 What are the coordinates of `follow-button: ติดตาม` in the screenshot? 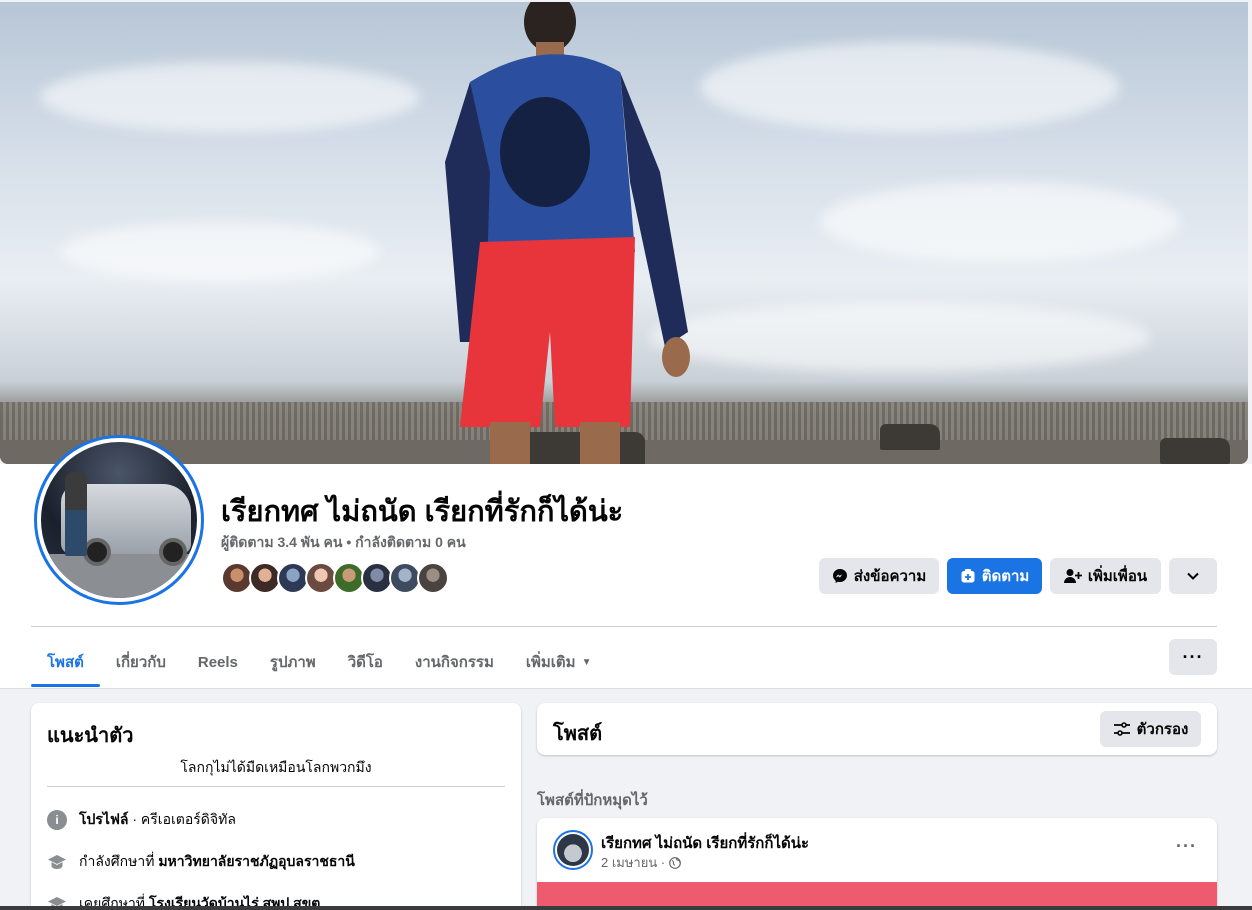 It's located at (994, 576).